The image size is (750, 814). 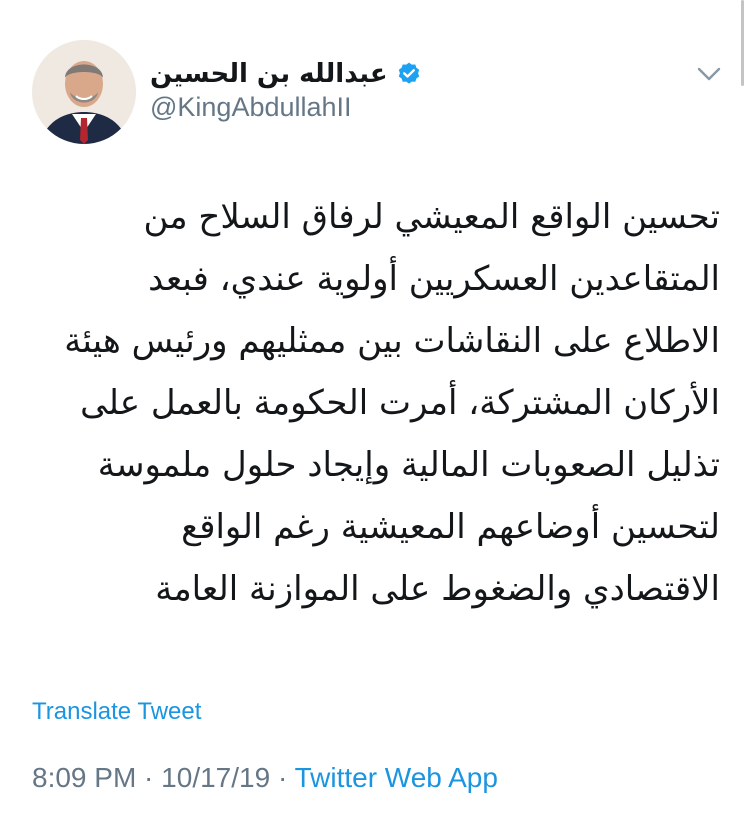 I want to click on profile-photo-icon, so click(x=84, y=92).